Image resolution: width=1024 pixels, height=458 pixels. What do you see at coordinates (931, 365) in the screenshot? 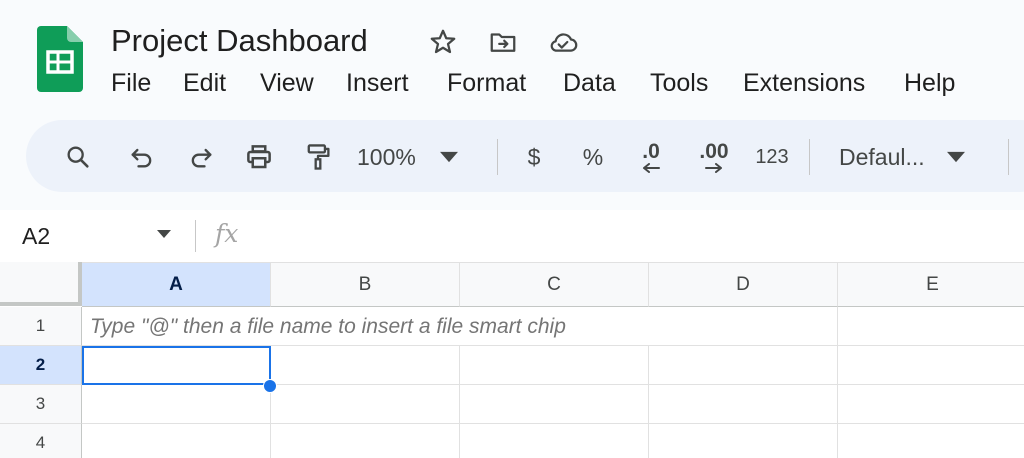
I see `cell-e2` at bounding box center [931, 365].